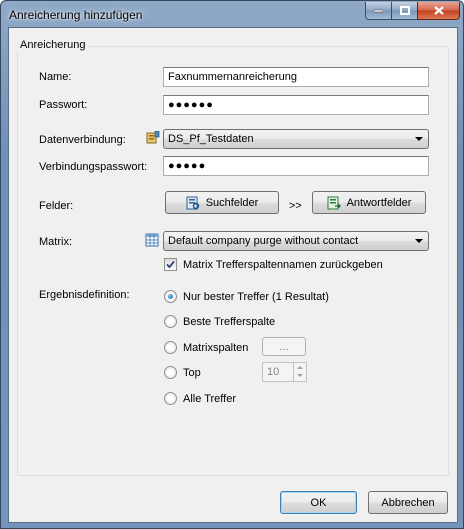 This screenshot has height=529, width=464. I want to click on groupbox-legend: Anreicherung, so click(53, 45).